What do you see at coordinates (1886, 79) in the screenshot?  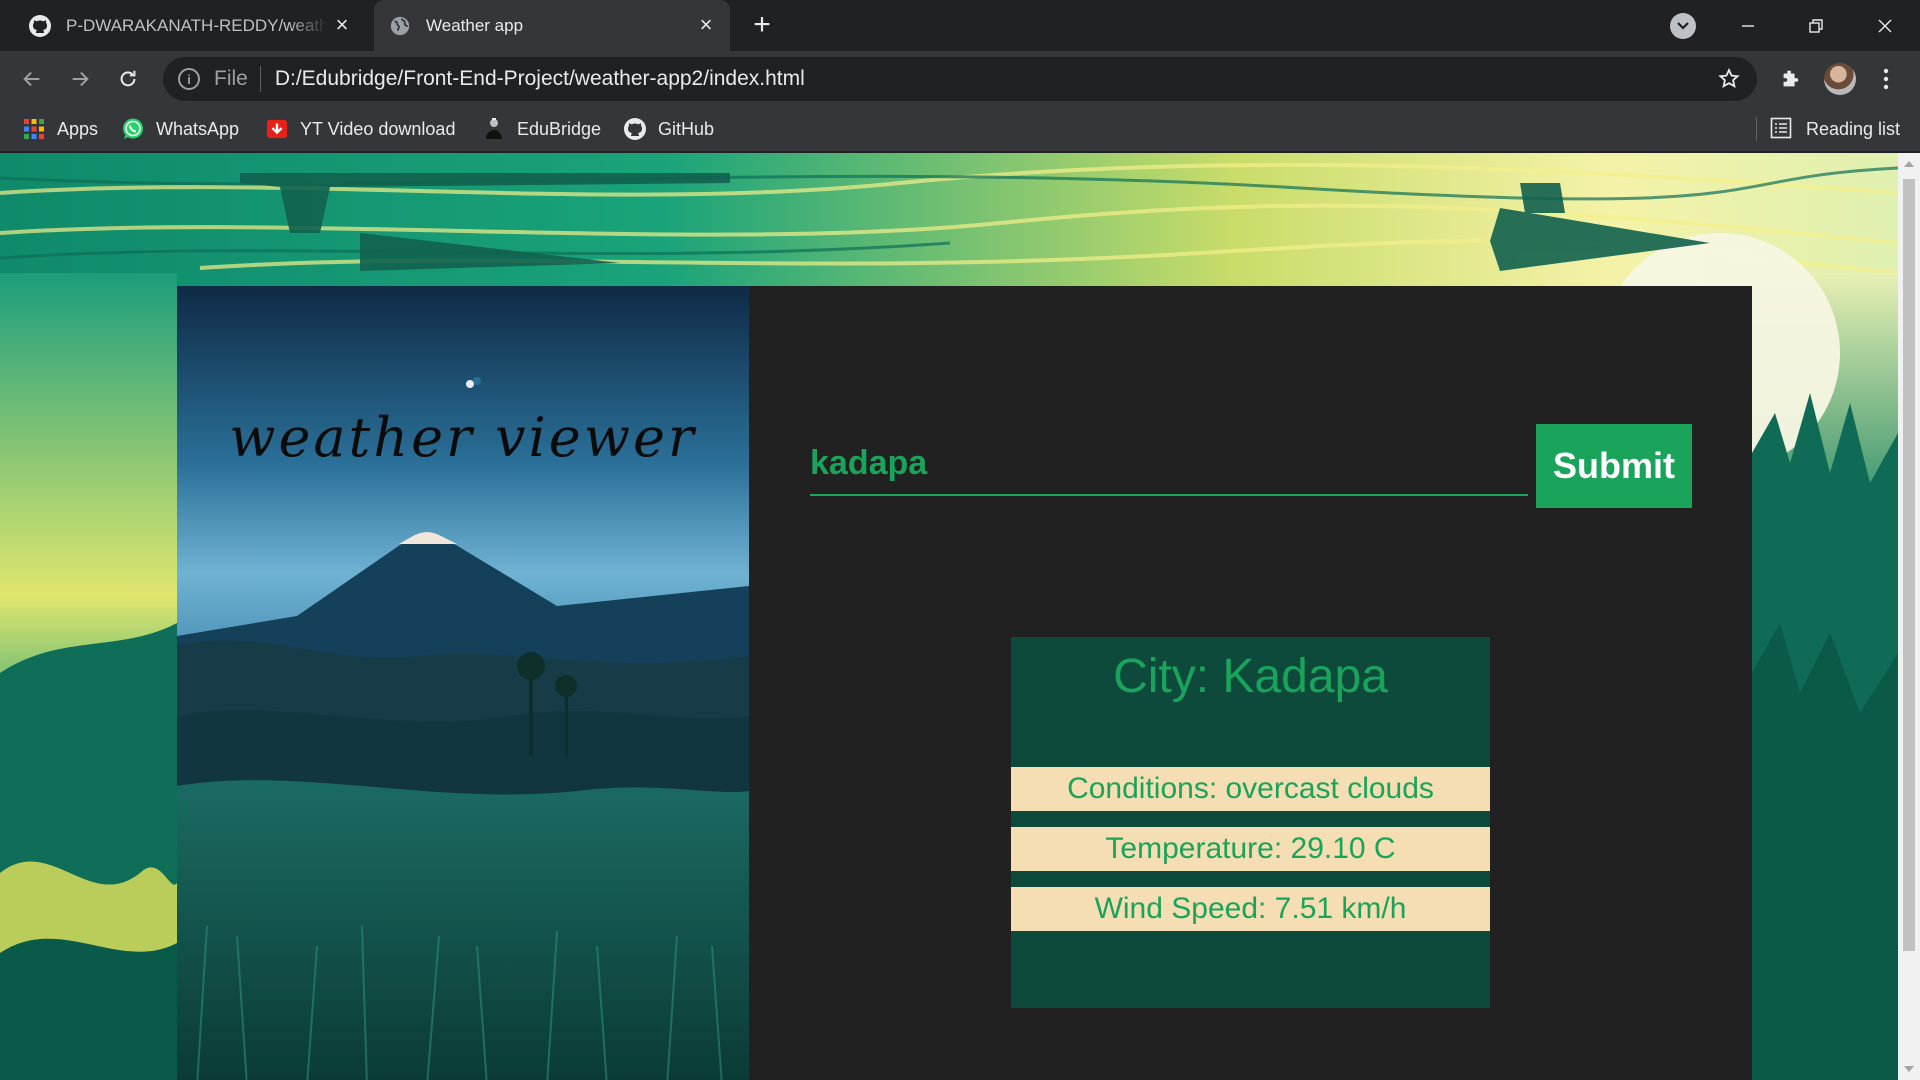 I see `more-menu-icon` at bounding box center [1886, 79].